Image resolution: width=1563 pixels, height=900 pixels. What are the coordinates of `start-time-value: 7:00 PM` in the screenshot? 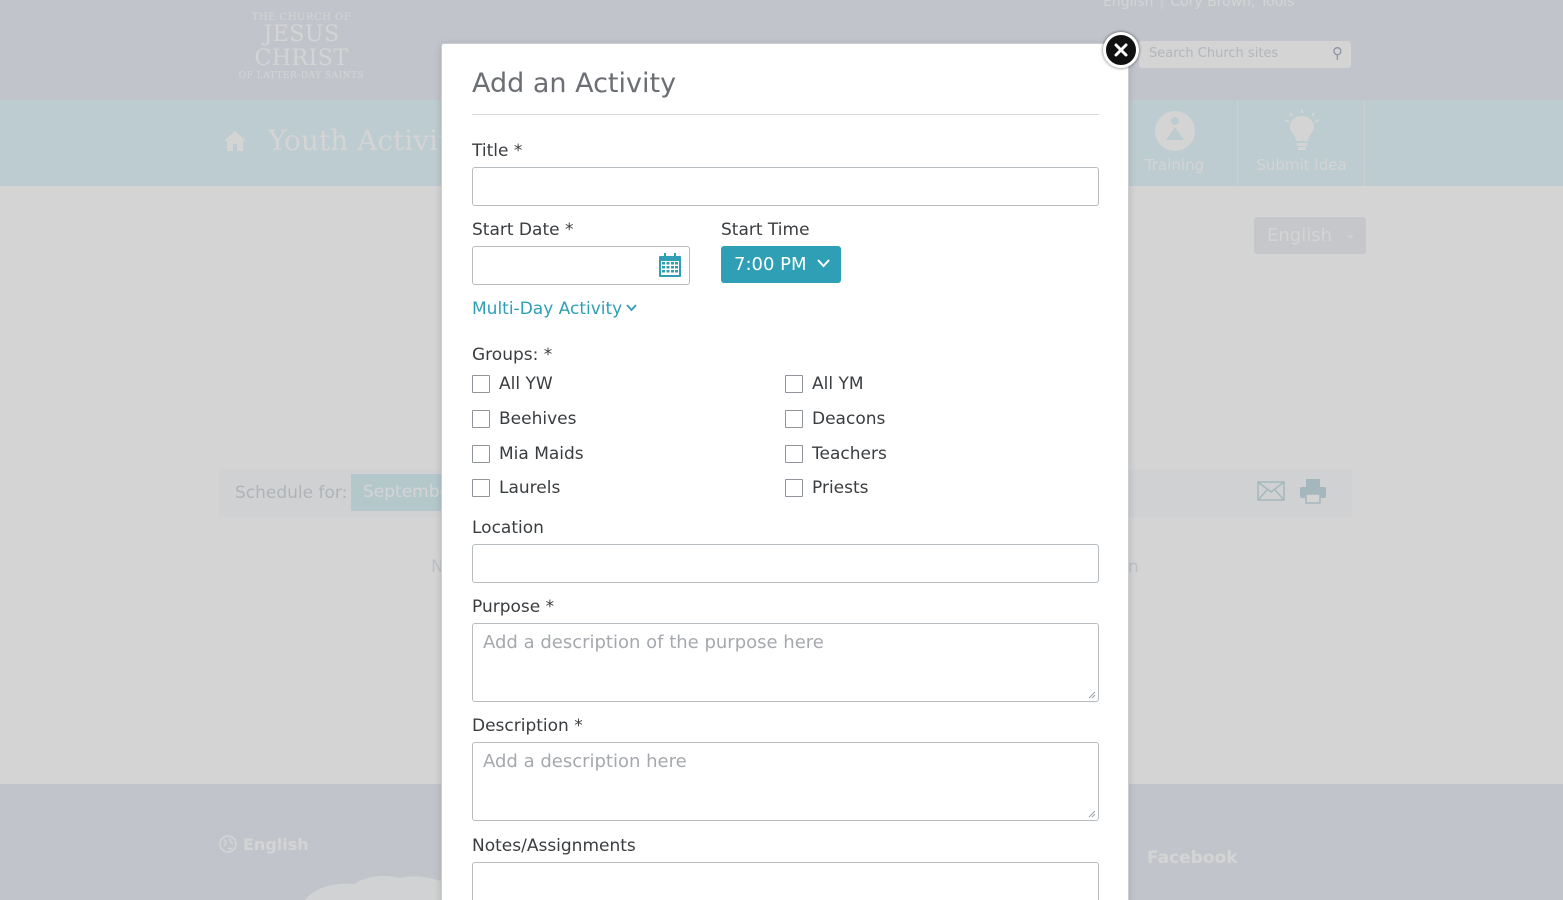 It's located at (770, 264).